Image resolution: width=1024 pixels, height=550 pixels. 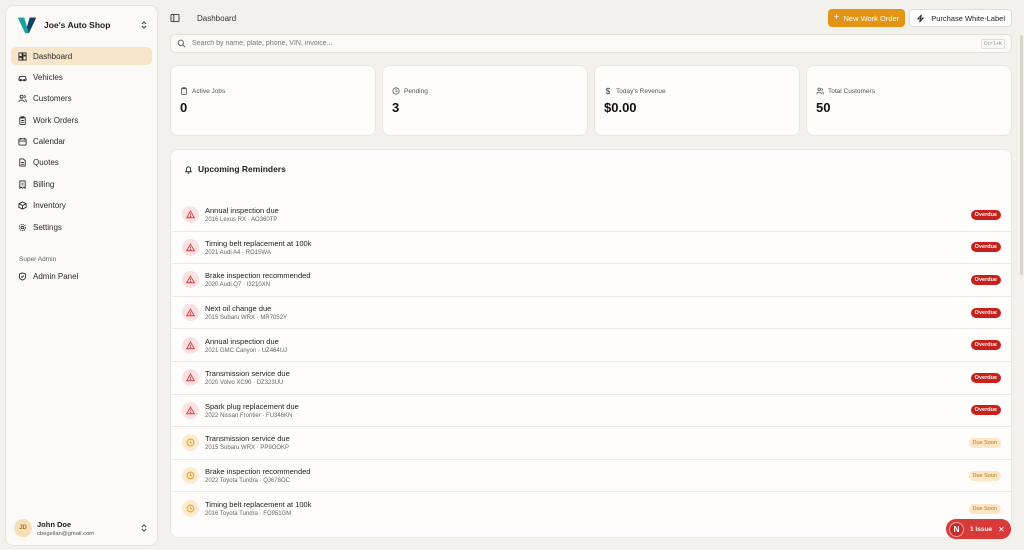 I want to click on panel-title: Upcoming Reminders, so click(x=235, y=169).